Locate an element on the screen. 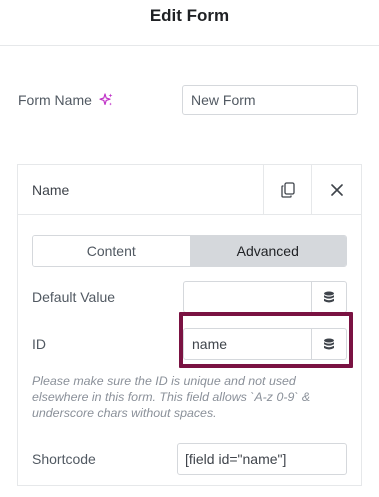 The image size is (379, 497). tab-content: Content is located at coordinates (111, 251).